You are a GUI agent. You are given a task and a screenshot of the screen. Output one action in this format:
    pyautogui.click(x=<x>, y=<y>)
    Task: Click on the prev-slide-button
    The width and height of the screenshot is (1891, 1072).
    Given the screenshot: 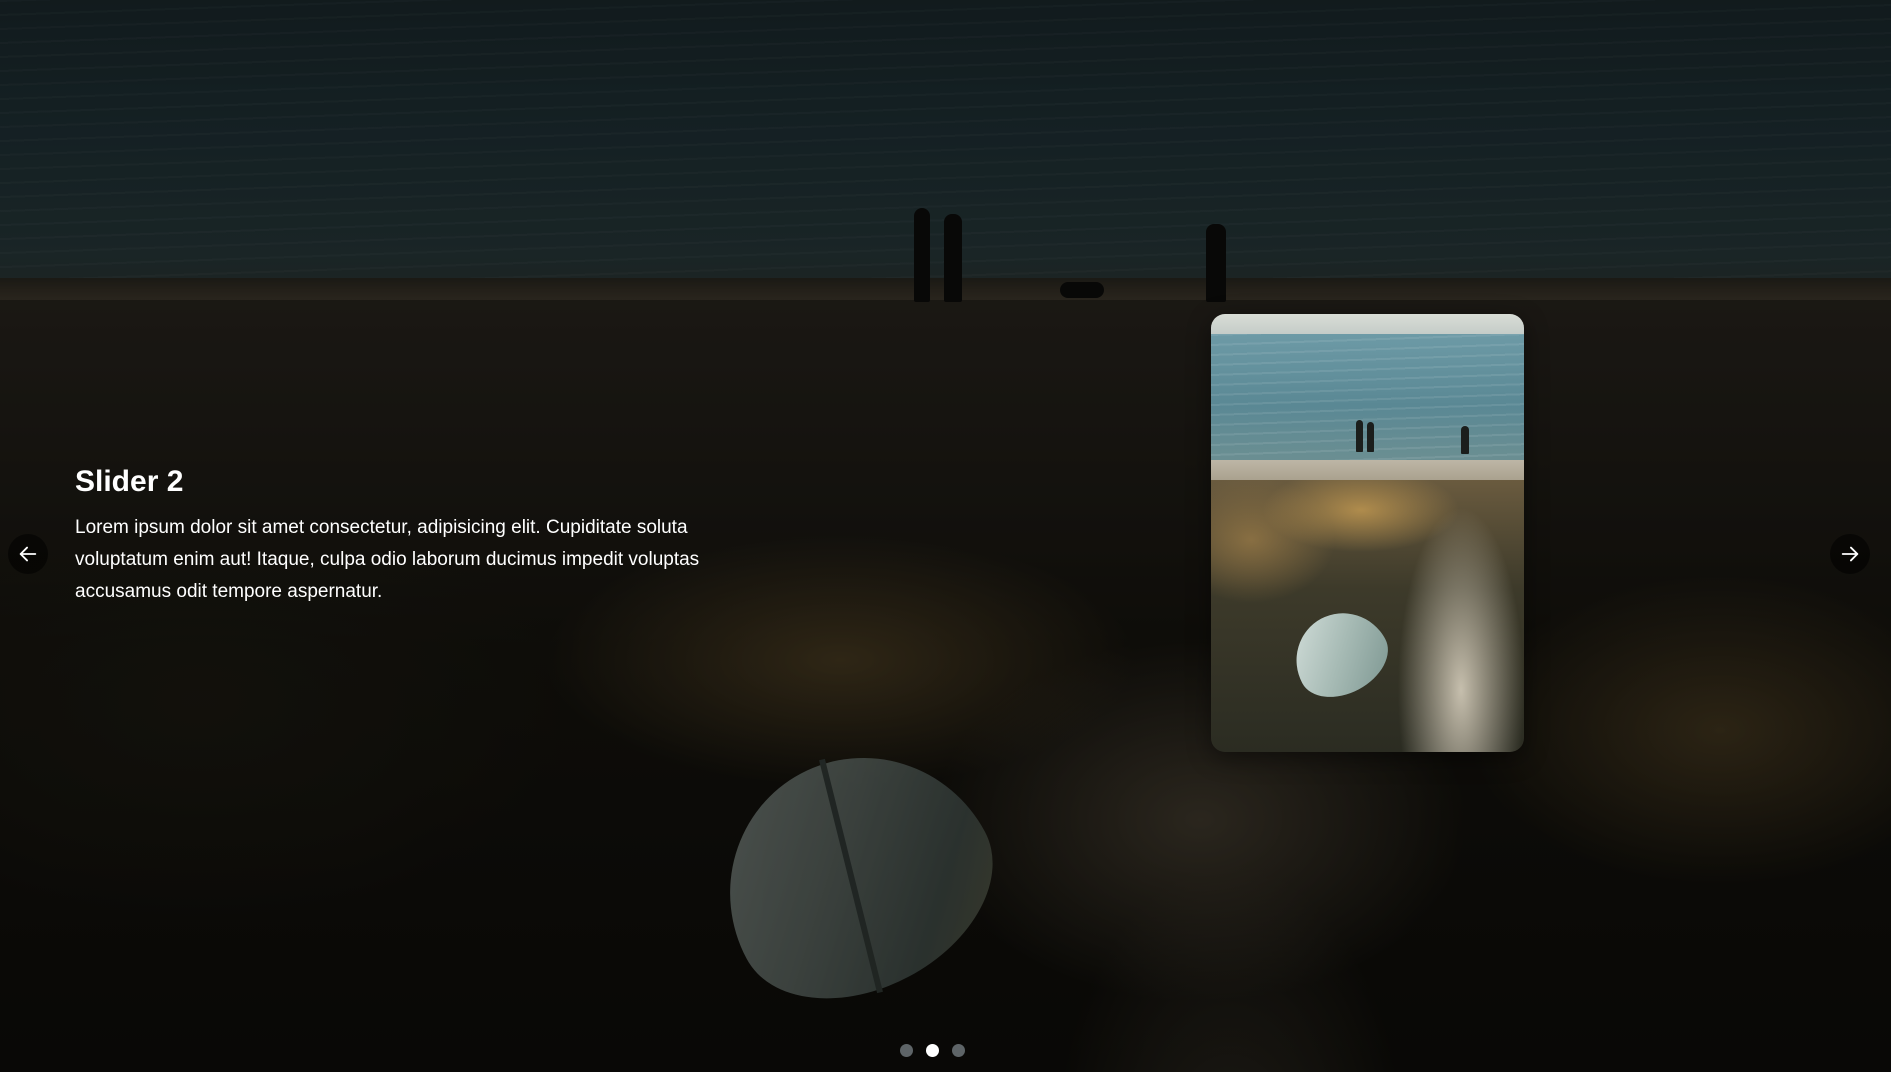 What is the action you would take?
    pyautogui.click(x=28, y=554)
    